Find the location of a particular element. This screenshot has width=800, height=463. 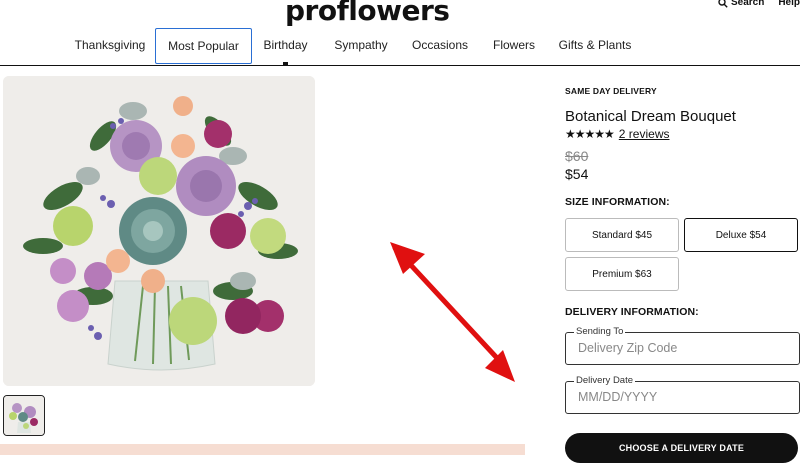

size-option-deluxe: Deluxe $54 is located at coordinates (741, 235).